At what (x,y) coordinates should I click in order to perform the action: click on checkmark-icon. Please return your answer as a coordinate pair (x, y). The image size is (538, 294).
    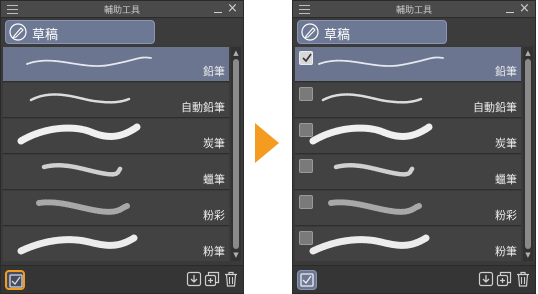
    Looking at the image, I should click on (307, 58).